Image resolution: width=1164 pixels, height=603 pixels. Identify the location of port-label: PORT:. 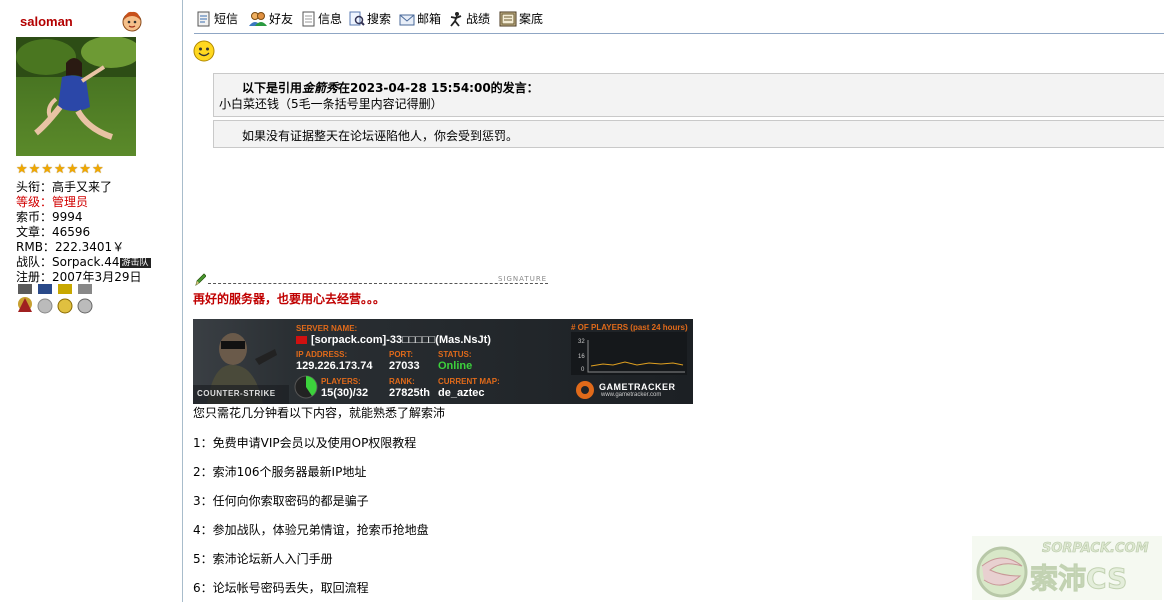
(401, 354).